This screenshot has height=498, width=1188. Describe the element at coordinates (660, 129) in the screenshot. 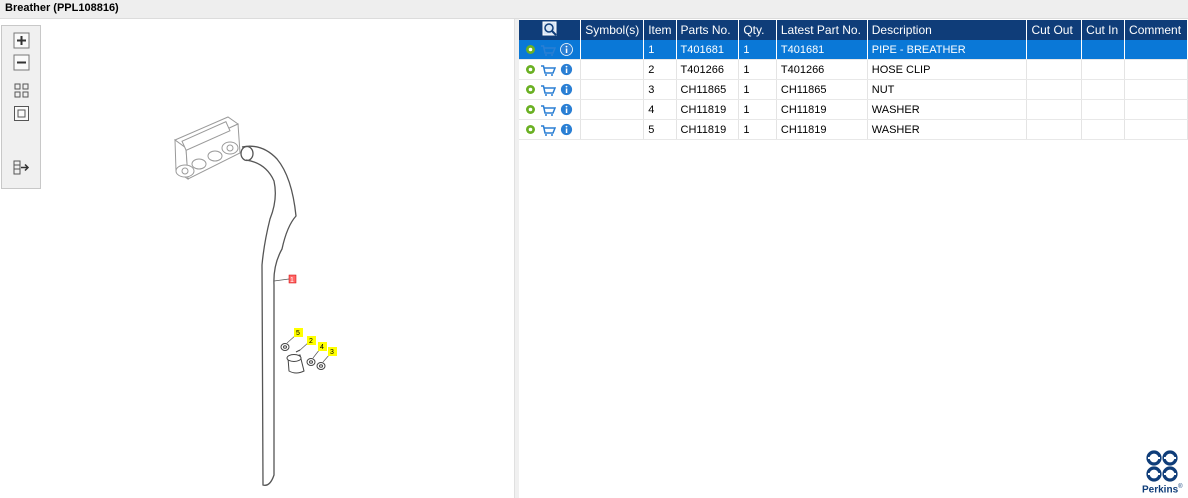

I see `cell-item: 5` at that location.